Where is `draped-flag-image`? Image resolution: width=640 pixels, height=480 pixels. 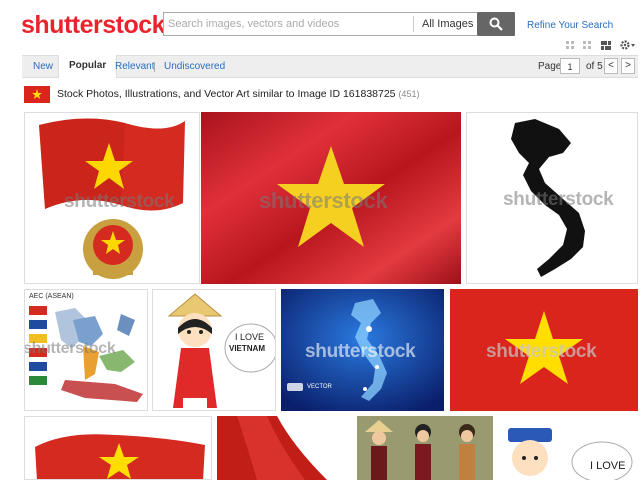
draped-flag-image is located at coordinates (284, 448).